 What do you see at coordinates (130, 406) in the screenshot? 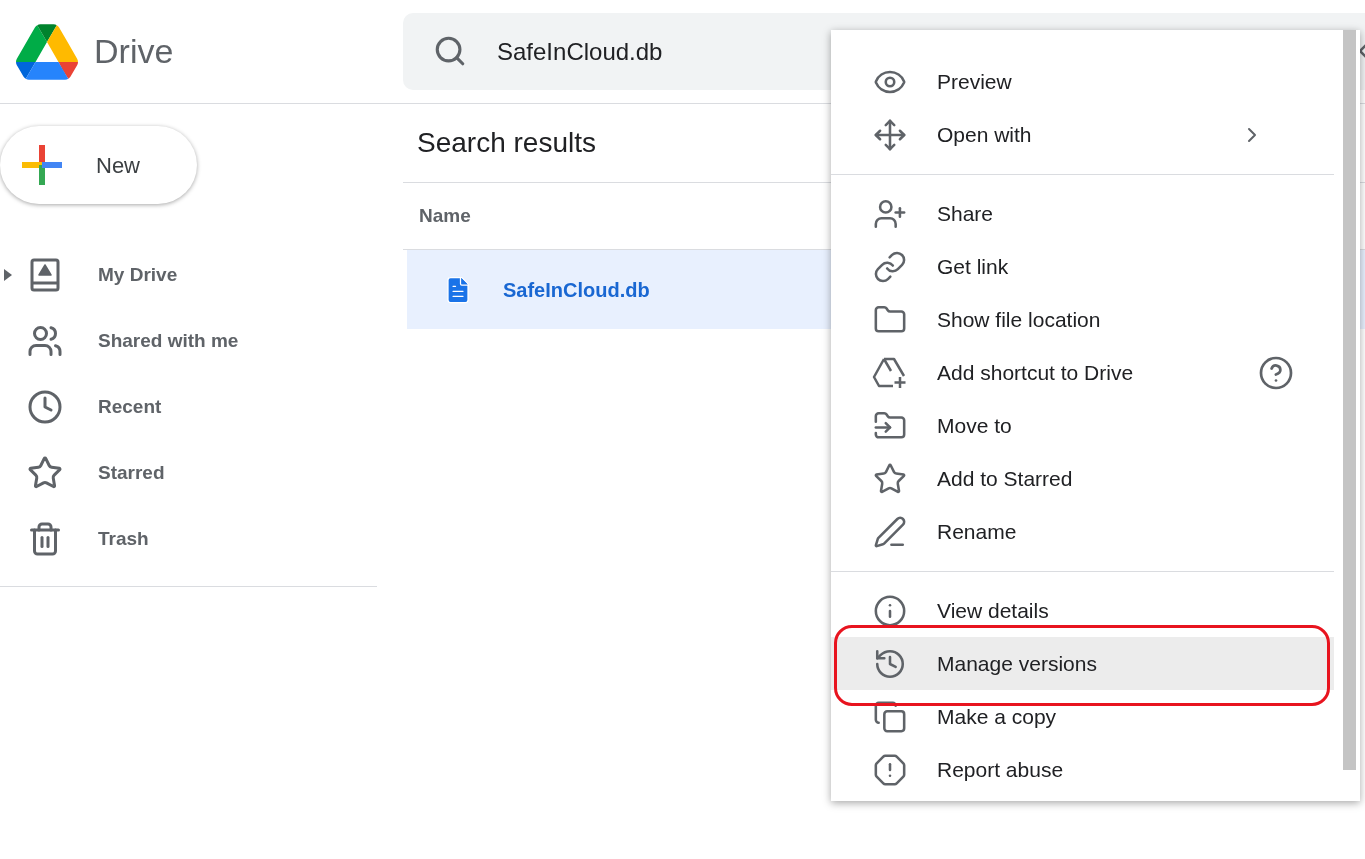
I see `sidebar-label: Recent` at bounding box center [130, 406].